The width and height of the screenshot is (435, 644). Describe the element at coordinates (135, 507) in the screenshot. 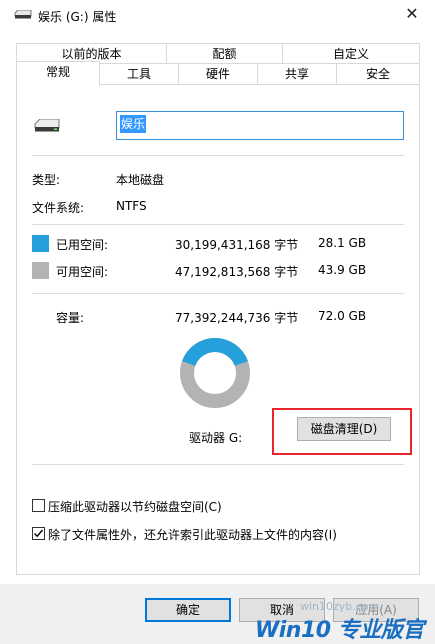

I see `compress-label: 压缩此驱动器以节约磁盘空间(C)` at that location.